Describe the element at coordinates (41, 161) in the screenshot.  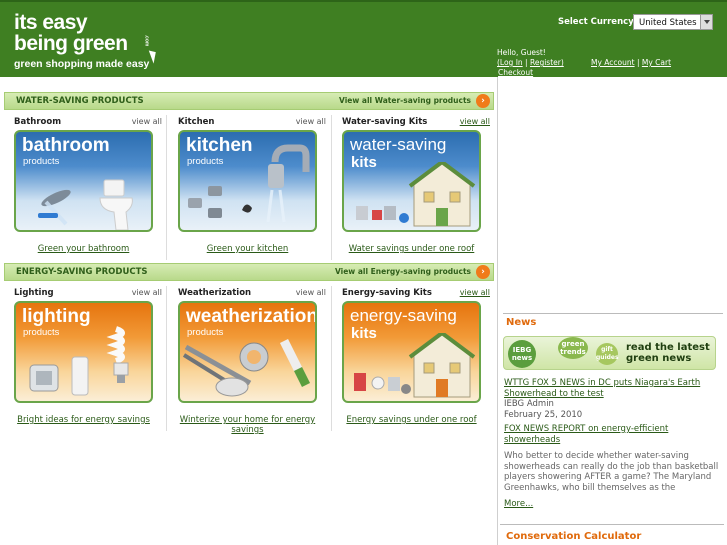
I see `card-subtitle: products` at that location.